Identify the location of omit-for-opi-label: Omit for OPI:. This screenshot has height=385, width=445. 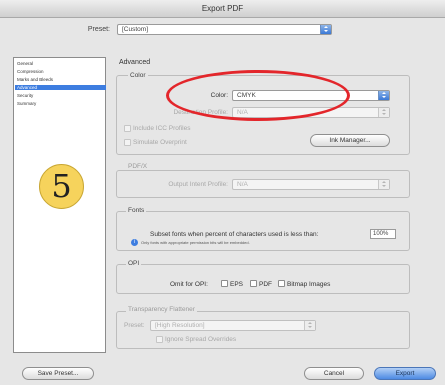
(189, 284).